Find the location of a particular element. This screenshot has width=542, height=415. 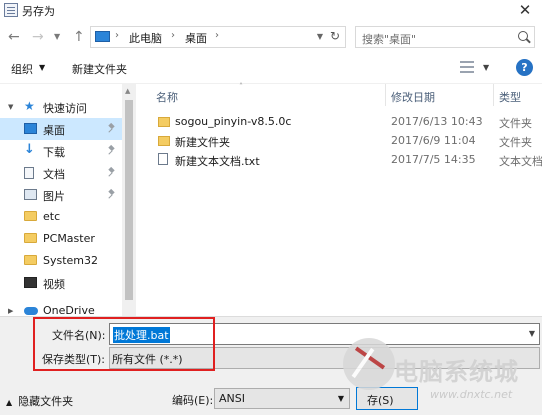

file-row: 新建文件夹 2017/6/9 11:04 文件夹 is located at coordinates (339, 140).